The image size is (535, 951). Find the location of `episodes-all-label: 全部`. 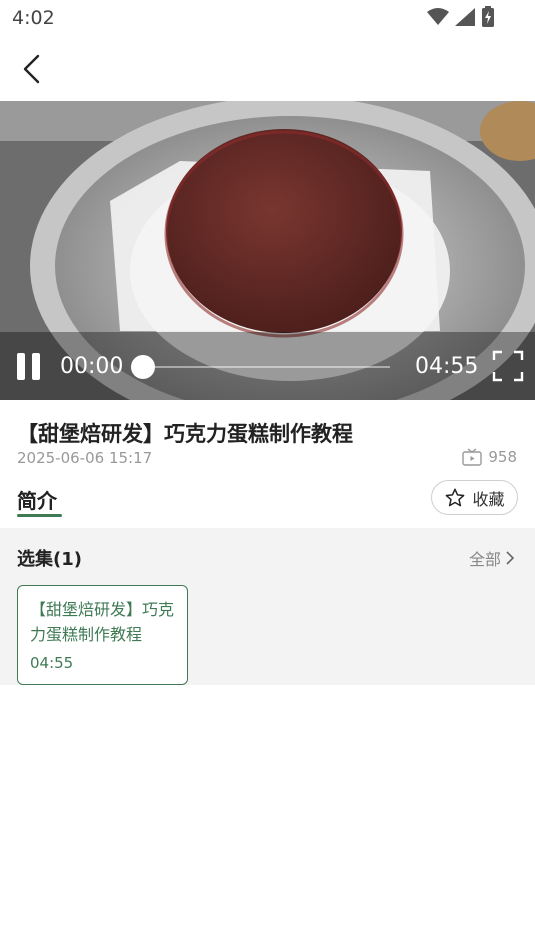

episodes-all-label: 全部 is located at coordinates (484, 559).